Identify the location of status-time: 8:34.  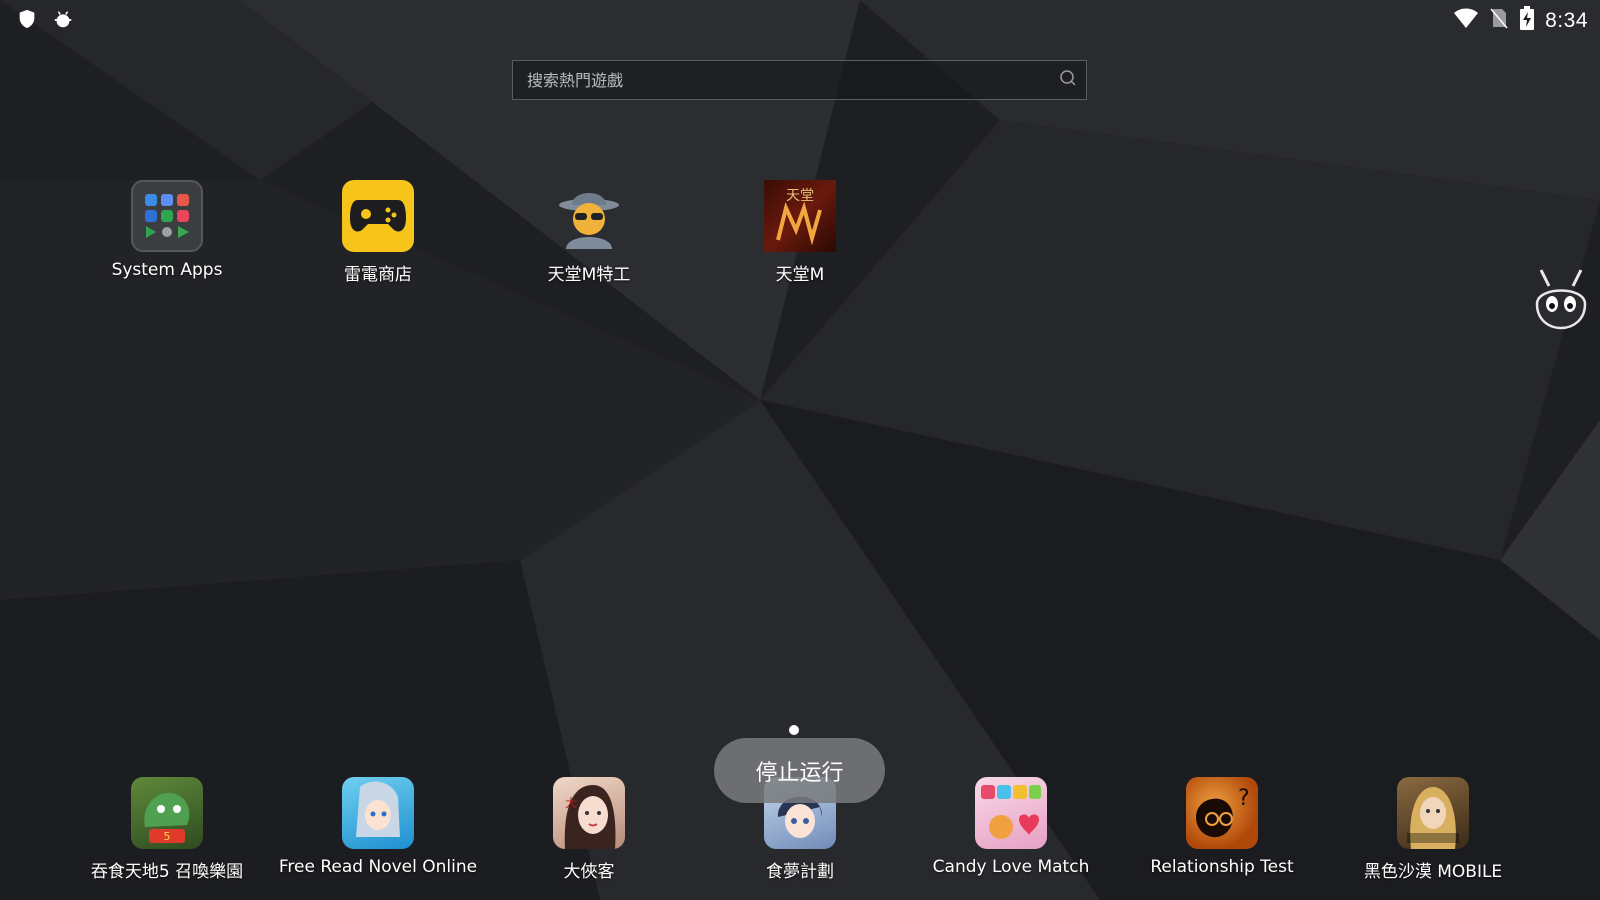
(1566, 20).